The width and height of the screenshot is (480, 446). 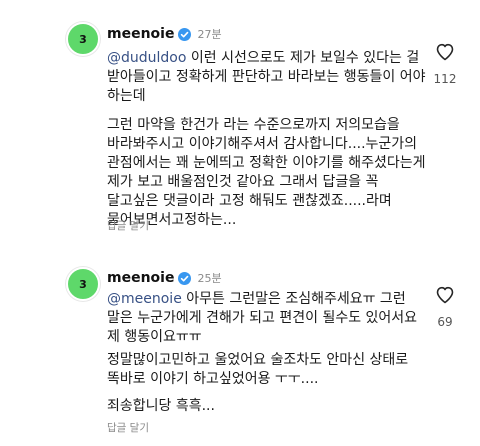 I want to click on comment-header: meenoie 25분, so click(x=164, y=278).